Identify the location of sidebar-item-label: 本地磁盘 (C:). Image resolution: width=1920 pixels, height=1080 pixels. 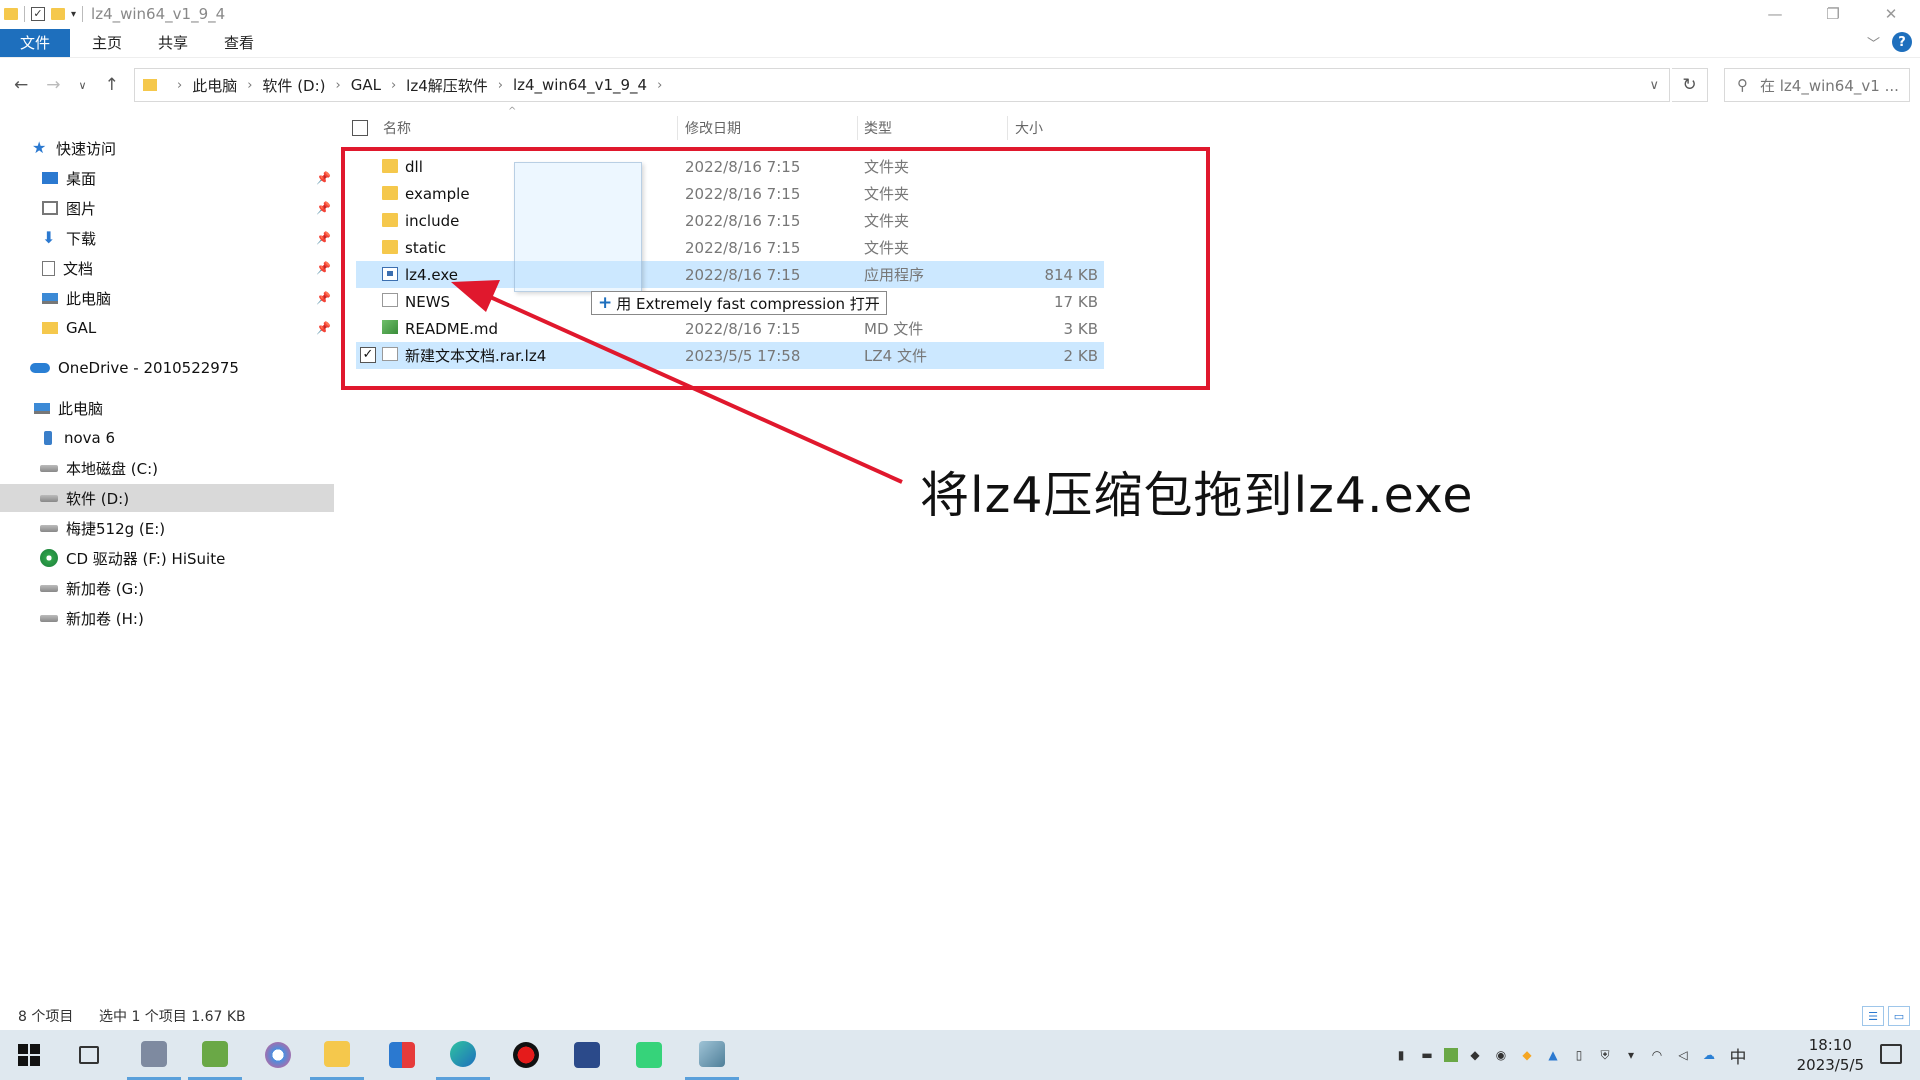
(112, 468).